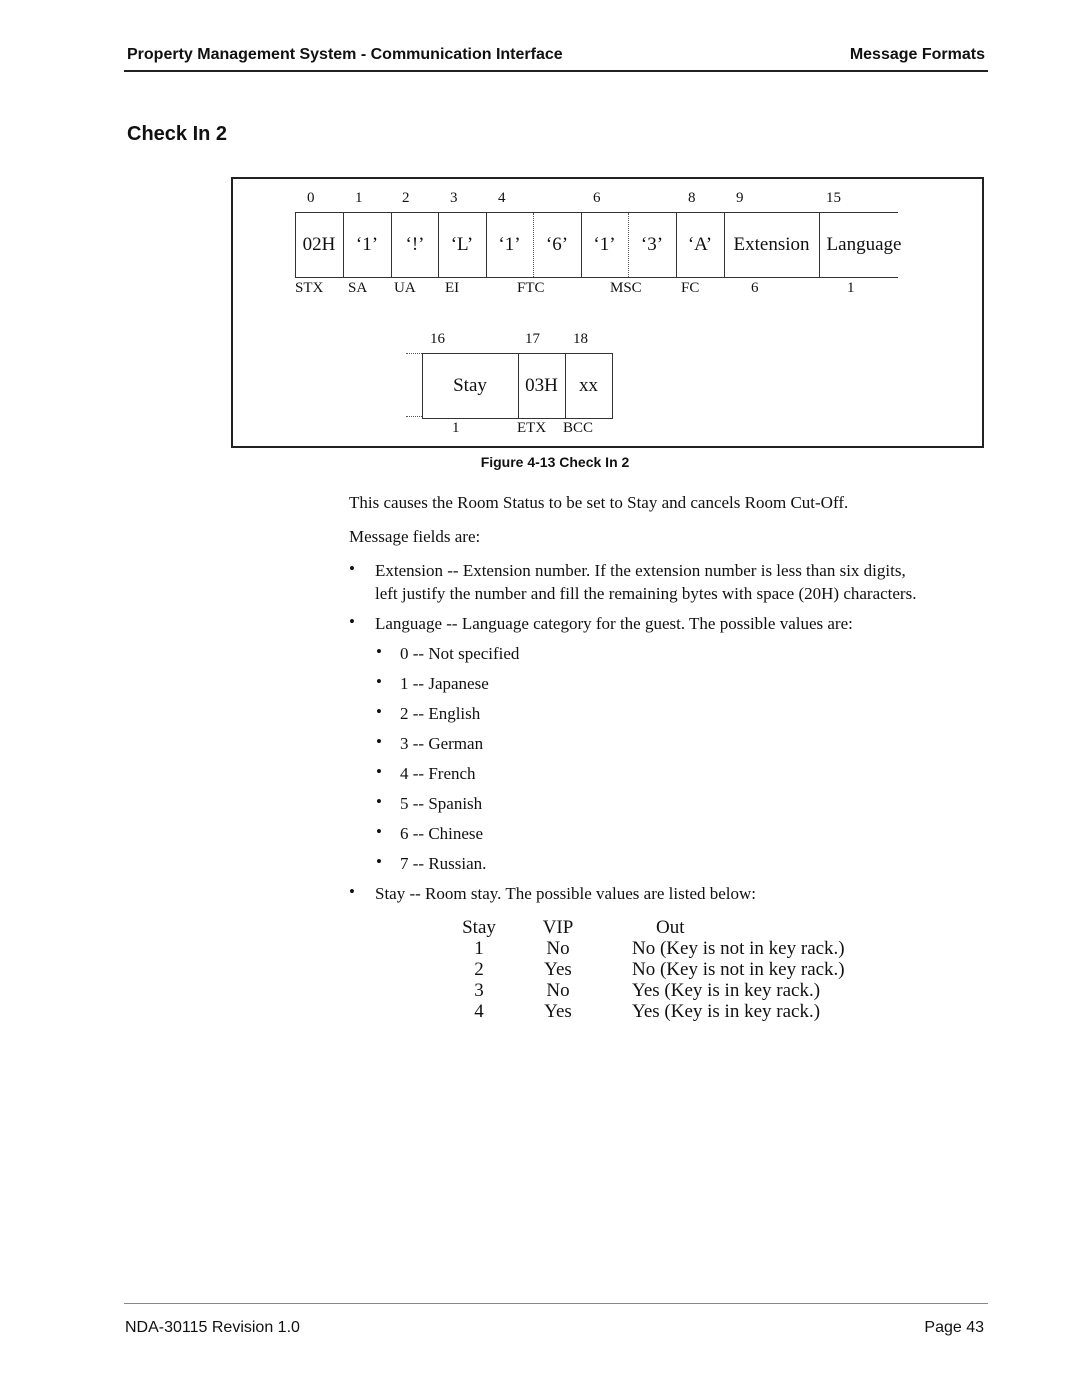 This screenshot has width=1080, height=1397. I want to click on field-label: ETX, so click(532, 428).